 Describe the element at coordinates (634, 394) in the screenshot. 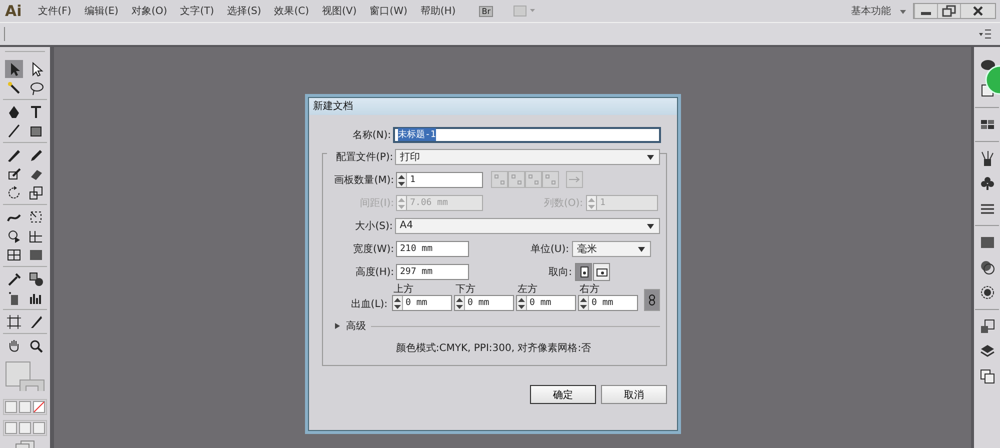

I see `cancel-button: 取消` at that location.